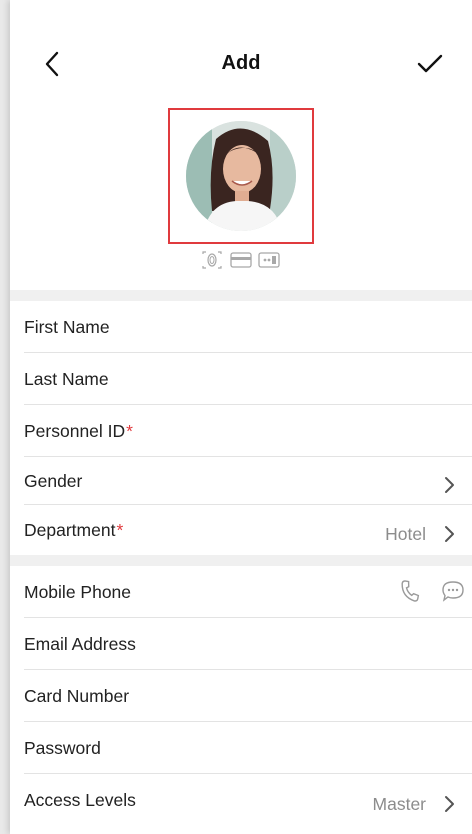 The image size is (472, 834). I want to click on field-label: Mobile Phone, so click(78, 592).